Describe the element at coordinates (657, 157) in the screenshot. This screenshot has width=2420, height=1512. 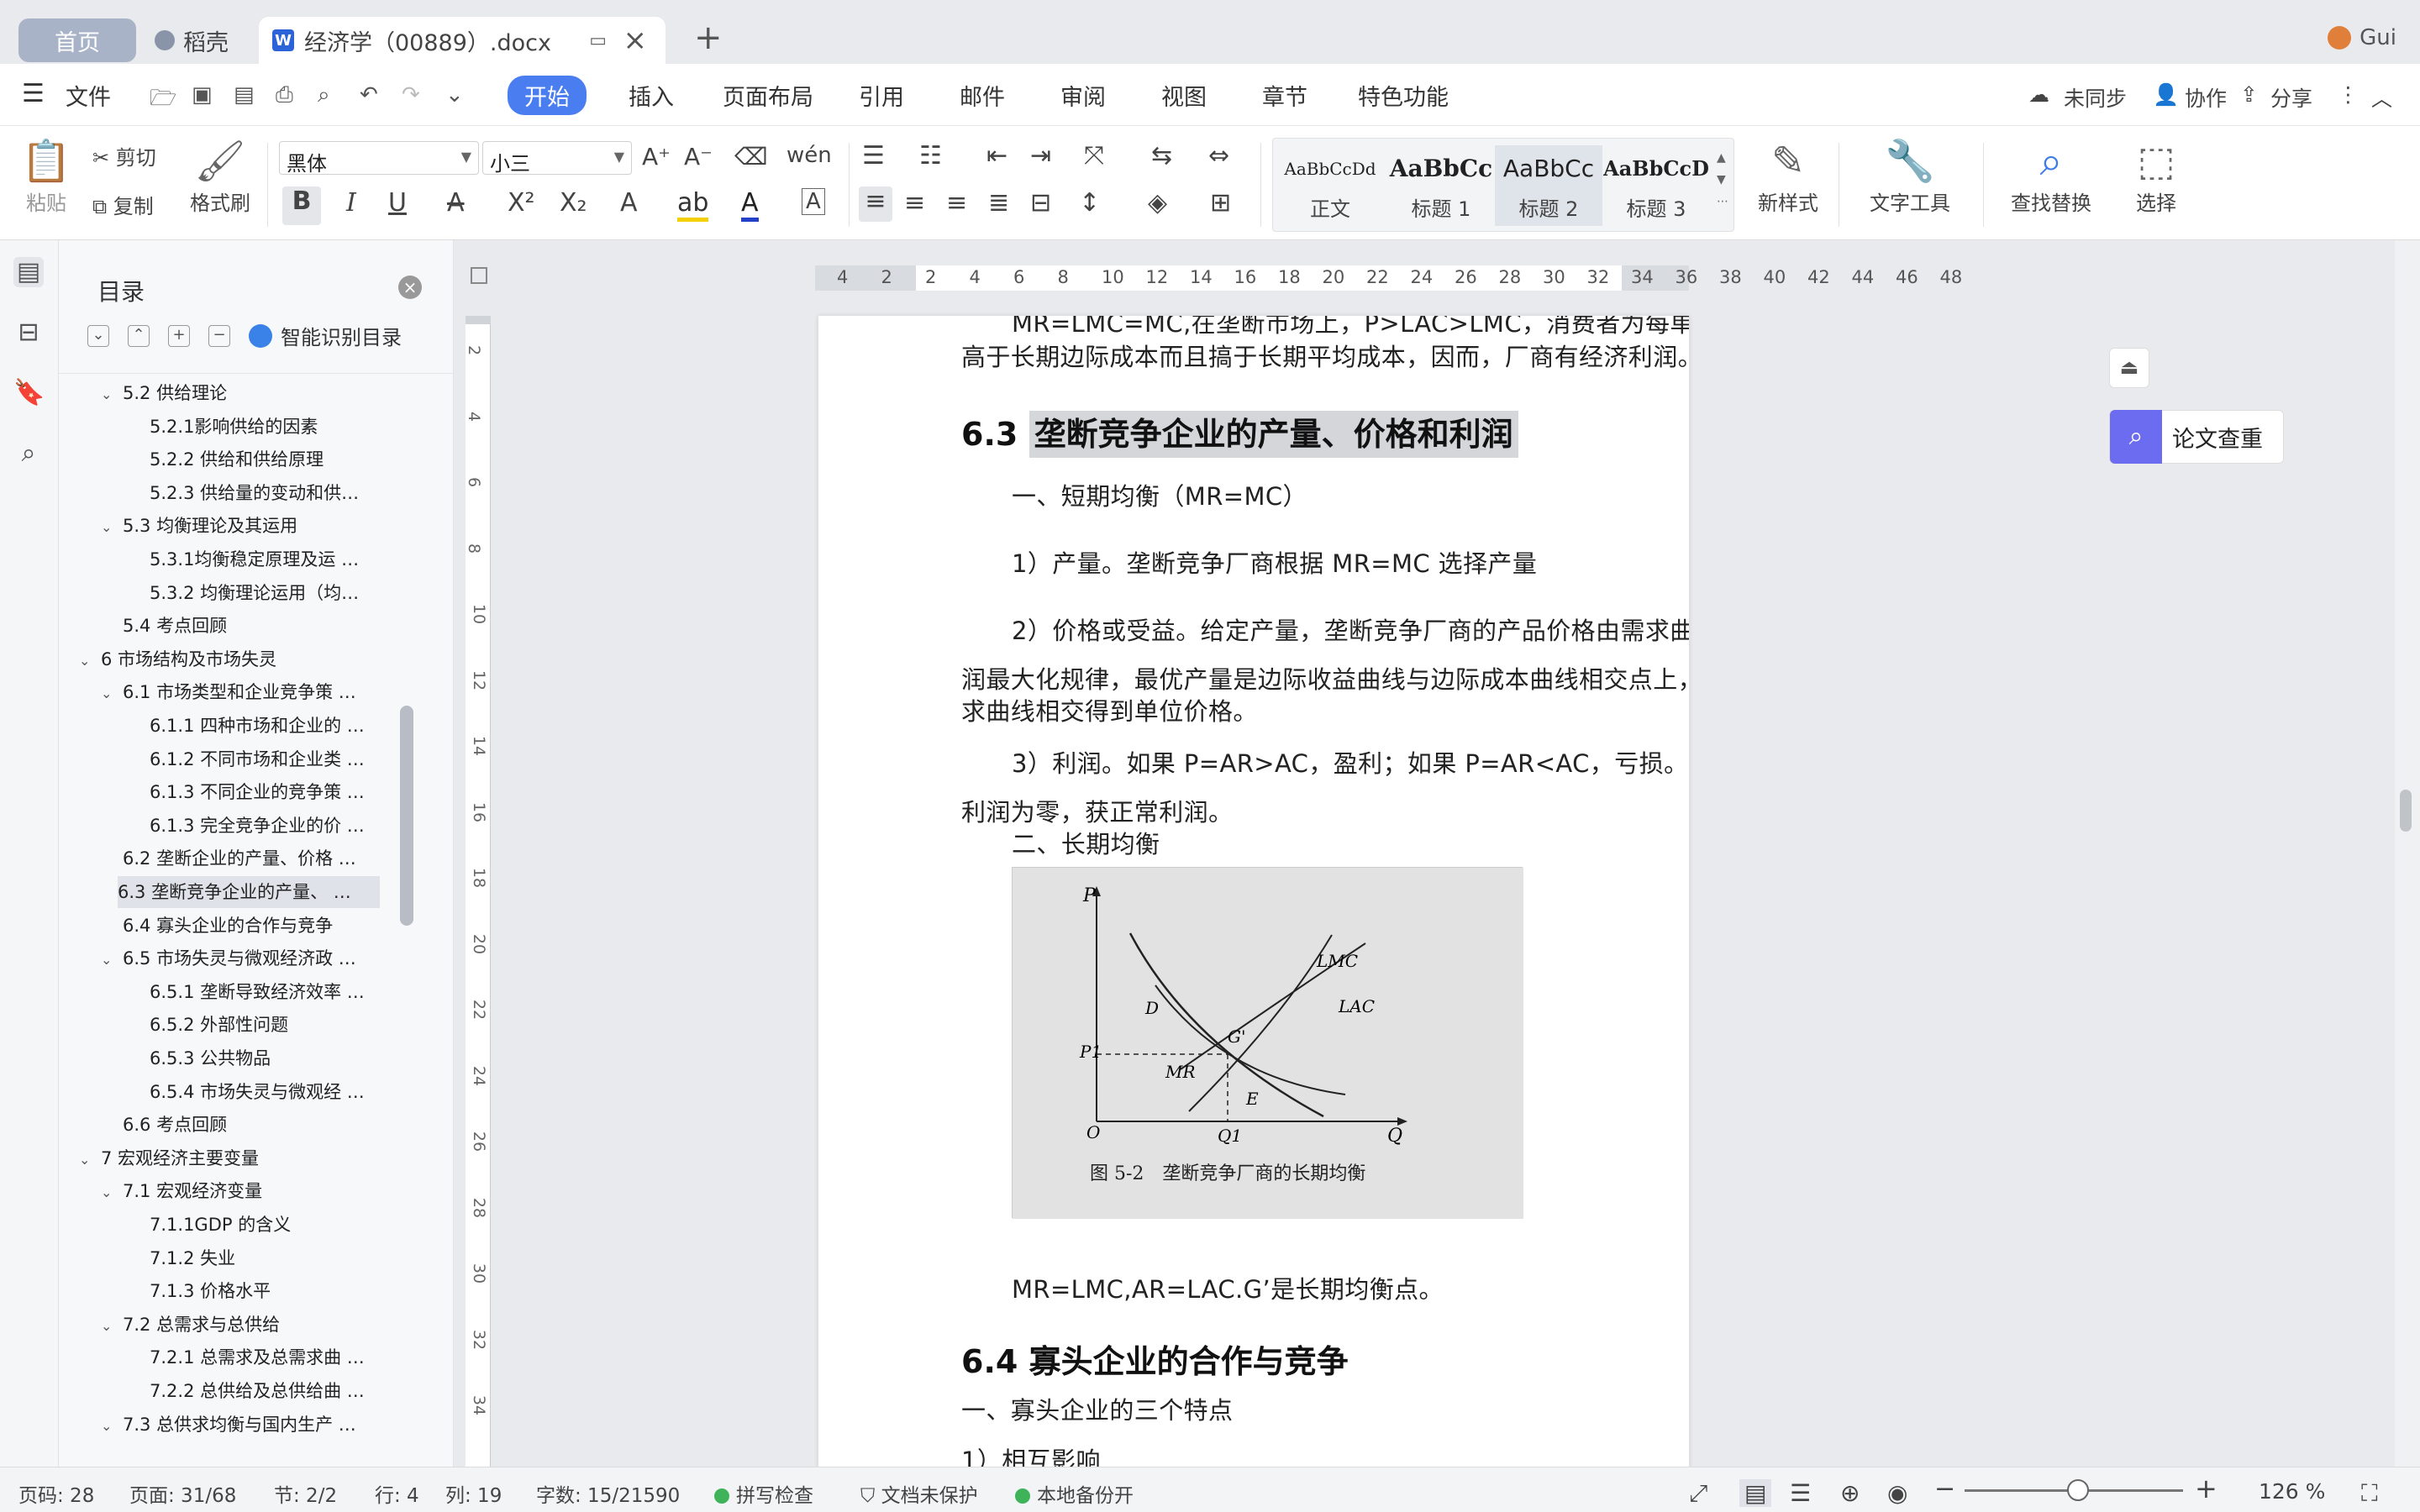
I see `grow-font-icon: A⁺` at that location.